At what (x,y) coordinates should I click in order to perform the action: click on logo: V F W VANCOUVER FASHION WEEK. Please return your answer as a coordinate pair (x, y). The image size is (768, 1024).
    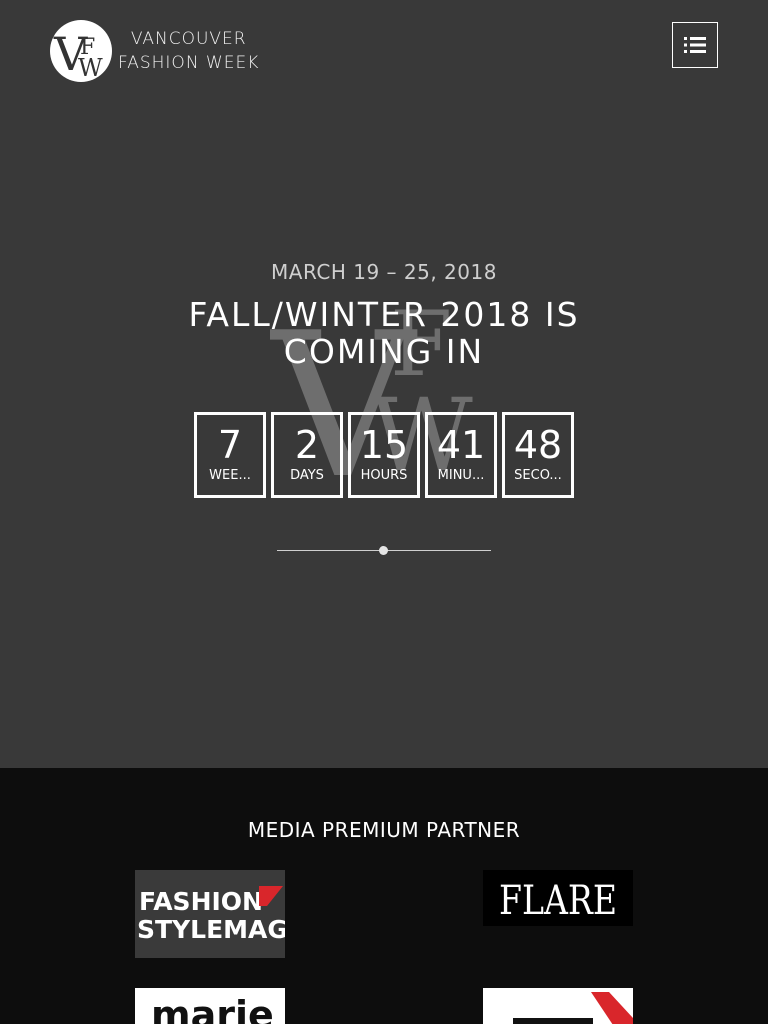
    Looking at the image, I should click on (154, 51).